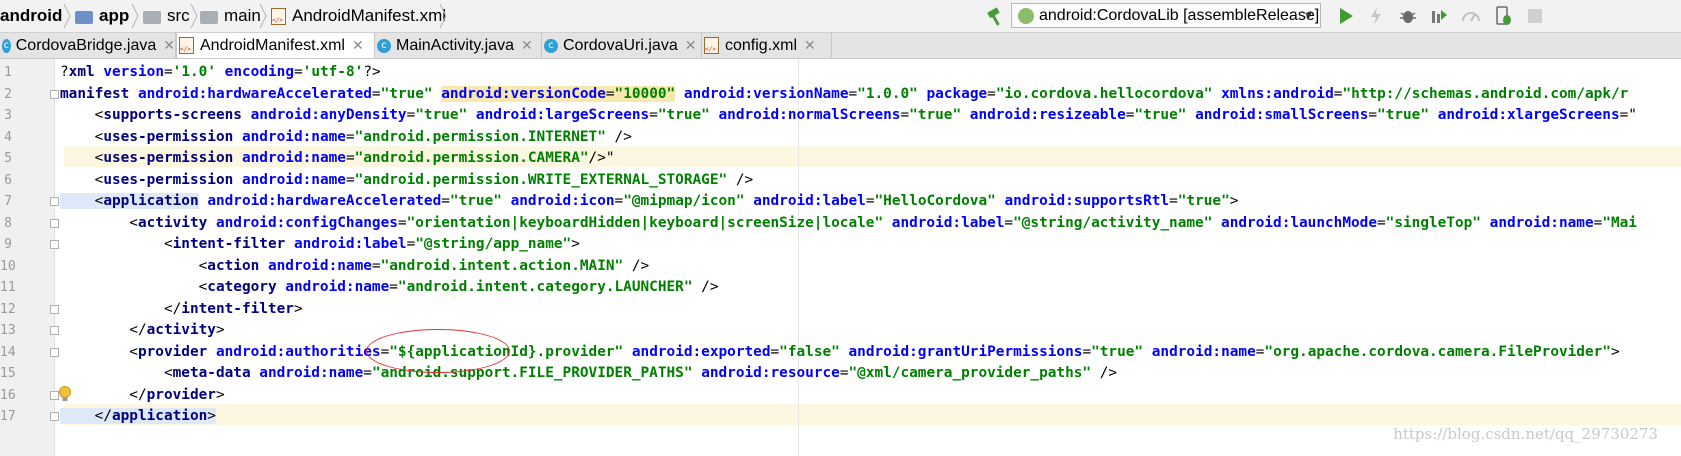 The height and width of the screenshot is (456, 1681). Describe the element at coordinates (480, 136) in the screenshot. I see `xml-value: "android.permission.INTERNET"` at that location.